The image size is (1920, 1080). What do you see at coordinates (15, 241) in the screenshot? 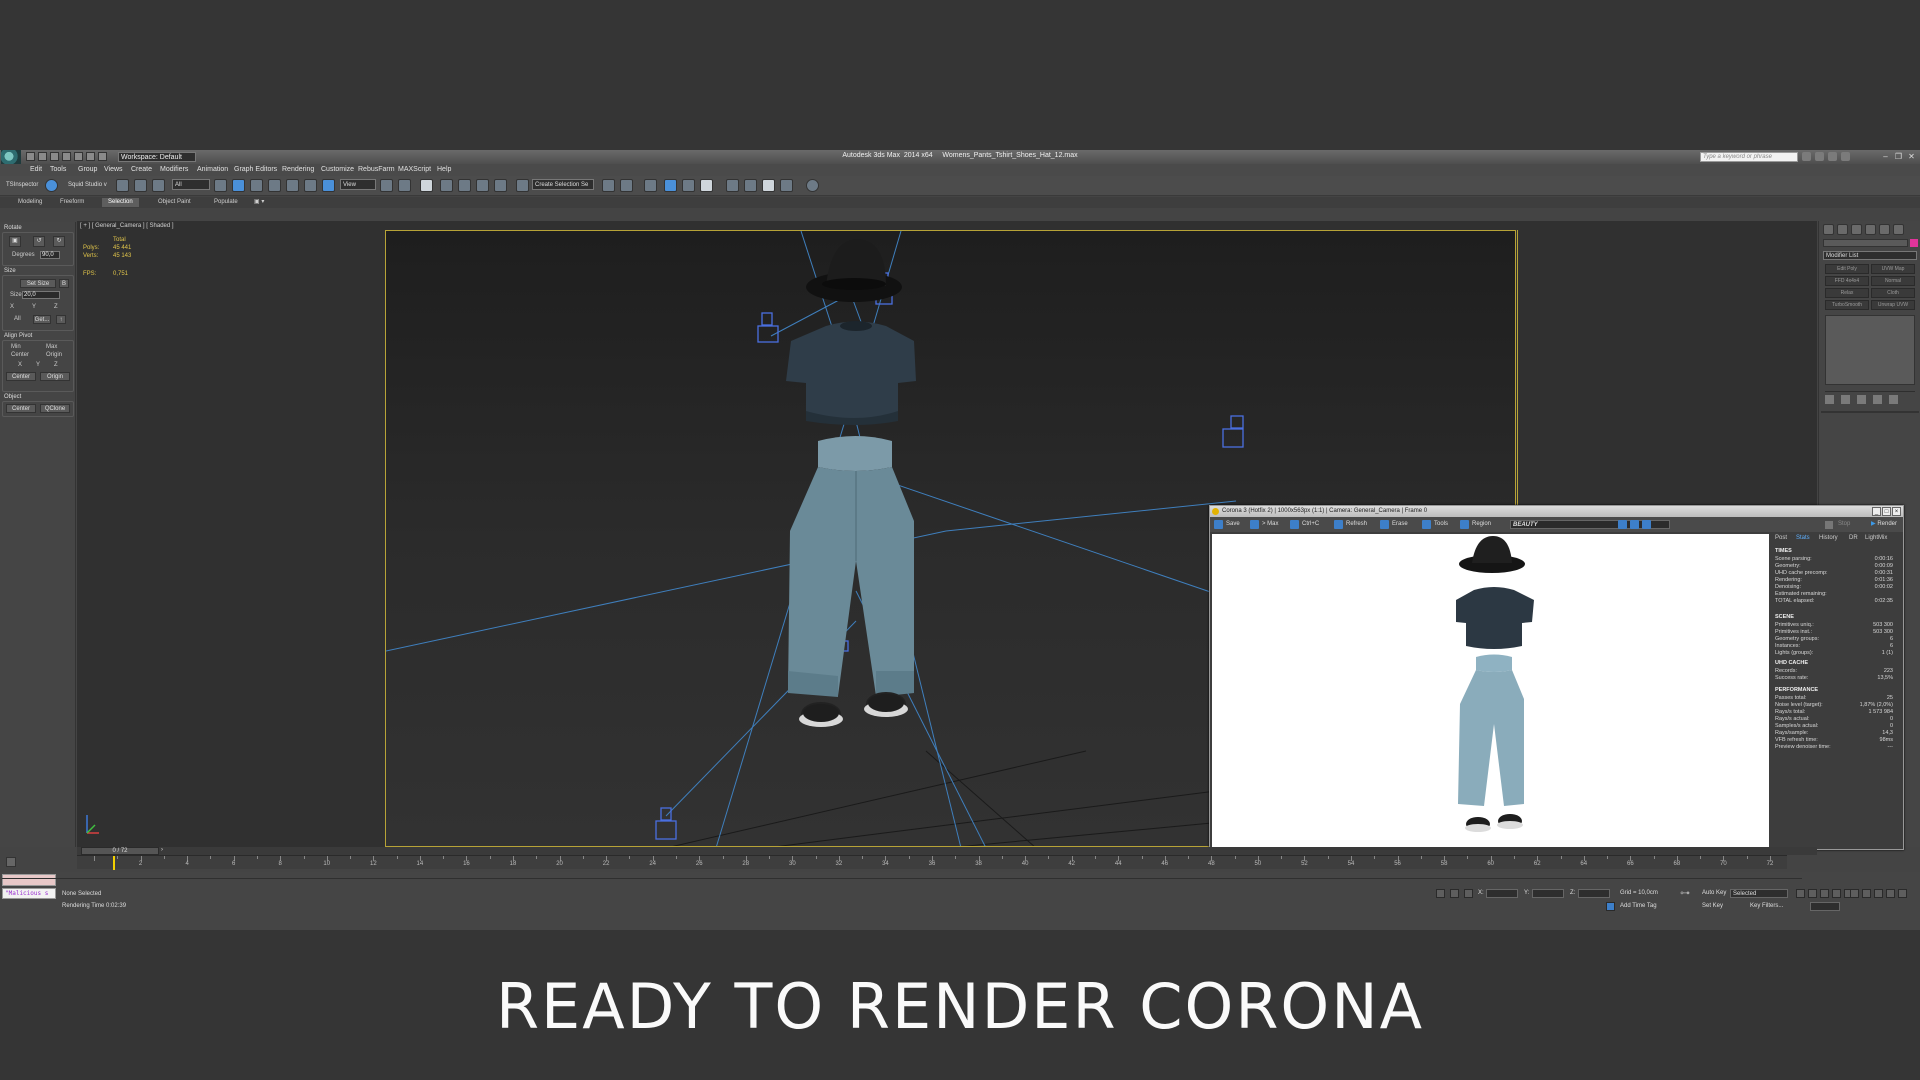
I see `rotate-reset-icon: ▣` at bounding box center [15, 241].